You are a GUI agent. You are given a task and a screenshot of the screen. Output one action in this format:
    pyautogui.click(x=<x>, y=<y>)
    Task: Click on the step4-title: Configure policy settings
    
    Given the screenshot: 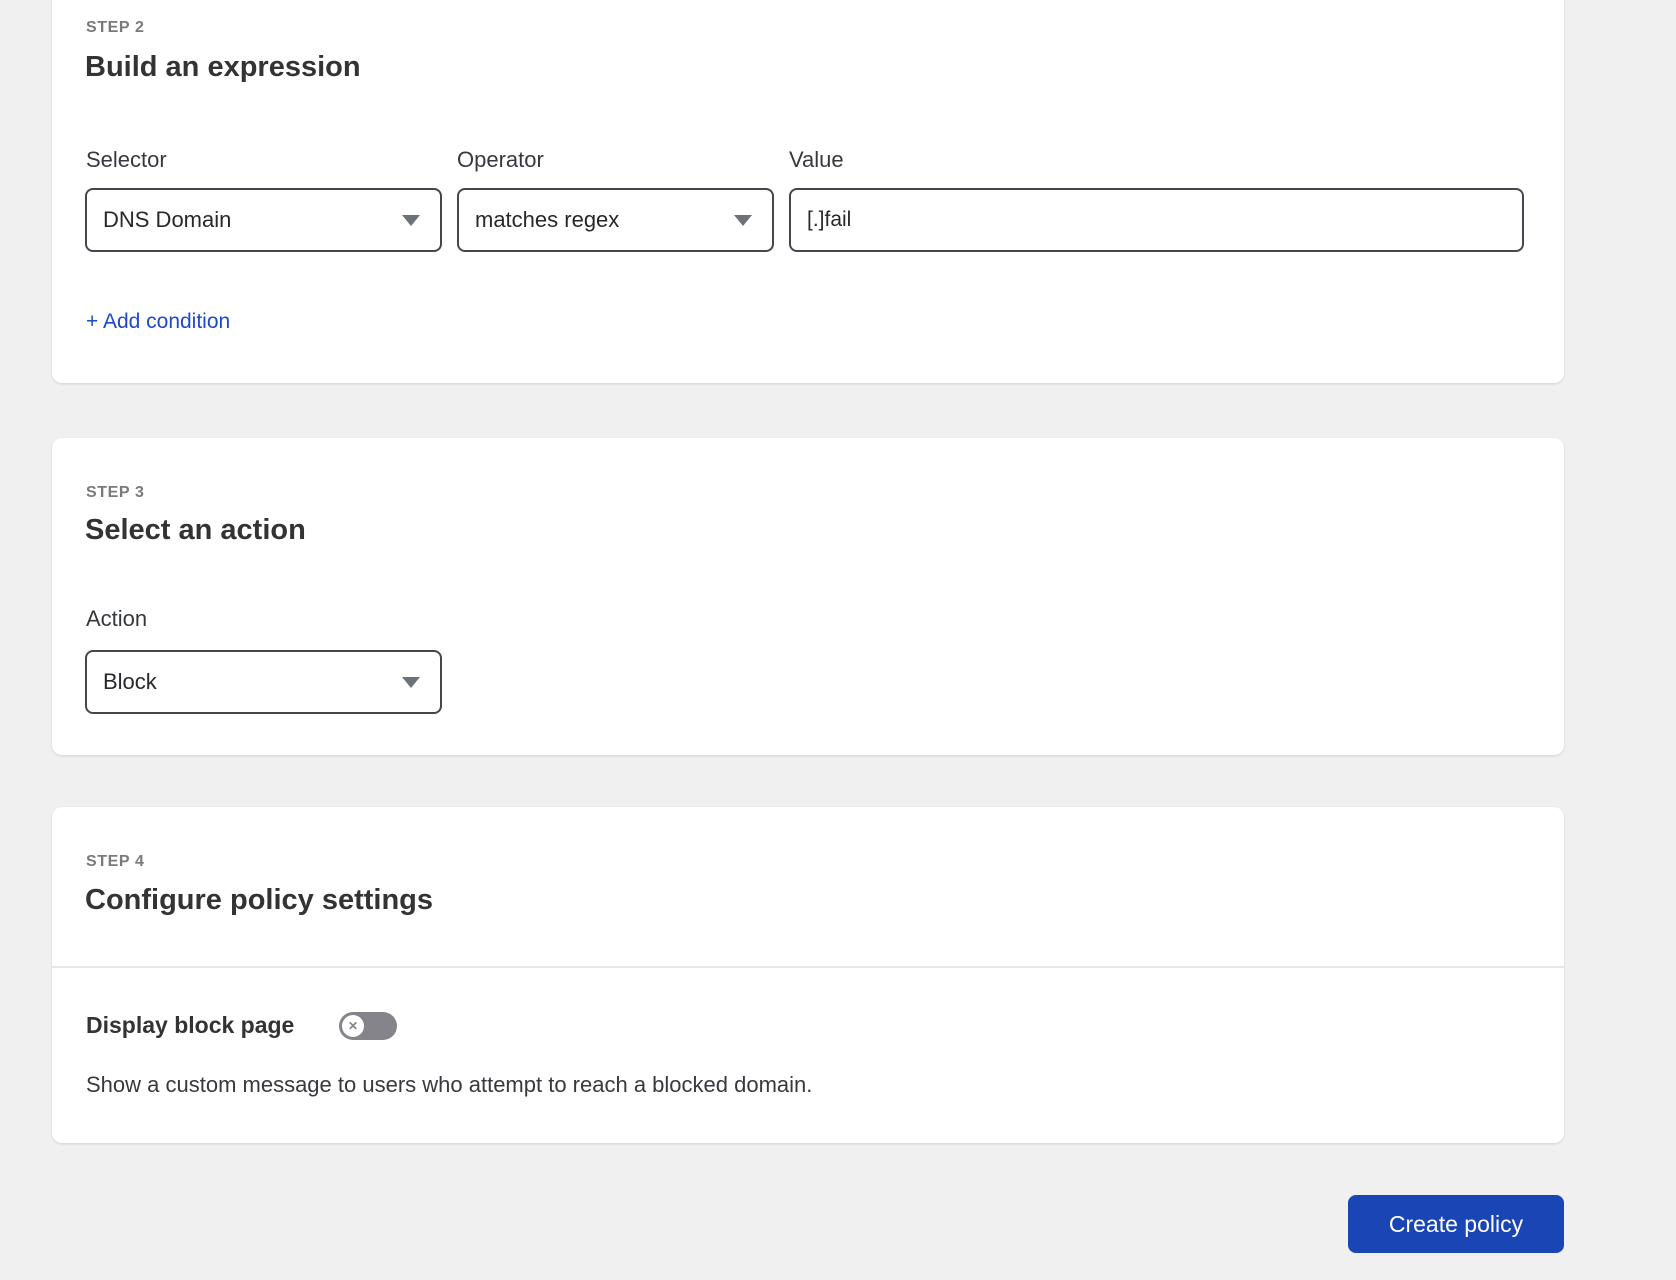 What is the action you would take?
    pyautogui.click(x=259, y=900)
    